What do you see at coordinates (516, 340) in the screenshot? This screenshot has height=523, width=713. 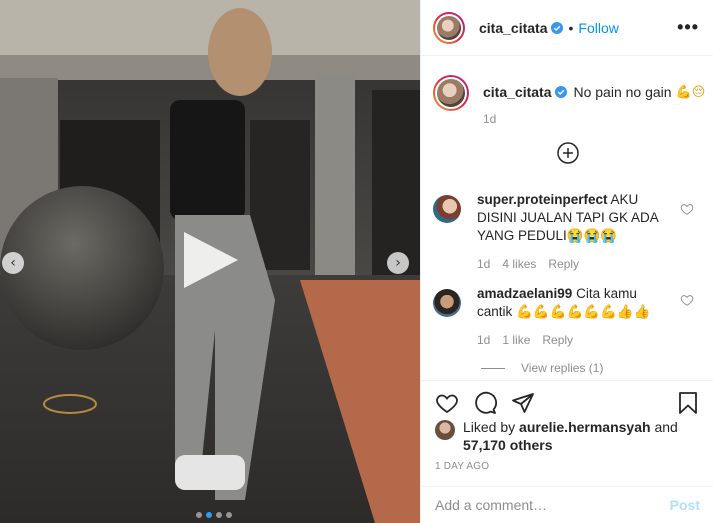 I see `comment-likes: 1 like` at bounding box center [516, 340].